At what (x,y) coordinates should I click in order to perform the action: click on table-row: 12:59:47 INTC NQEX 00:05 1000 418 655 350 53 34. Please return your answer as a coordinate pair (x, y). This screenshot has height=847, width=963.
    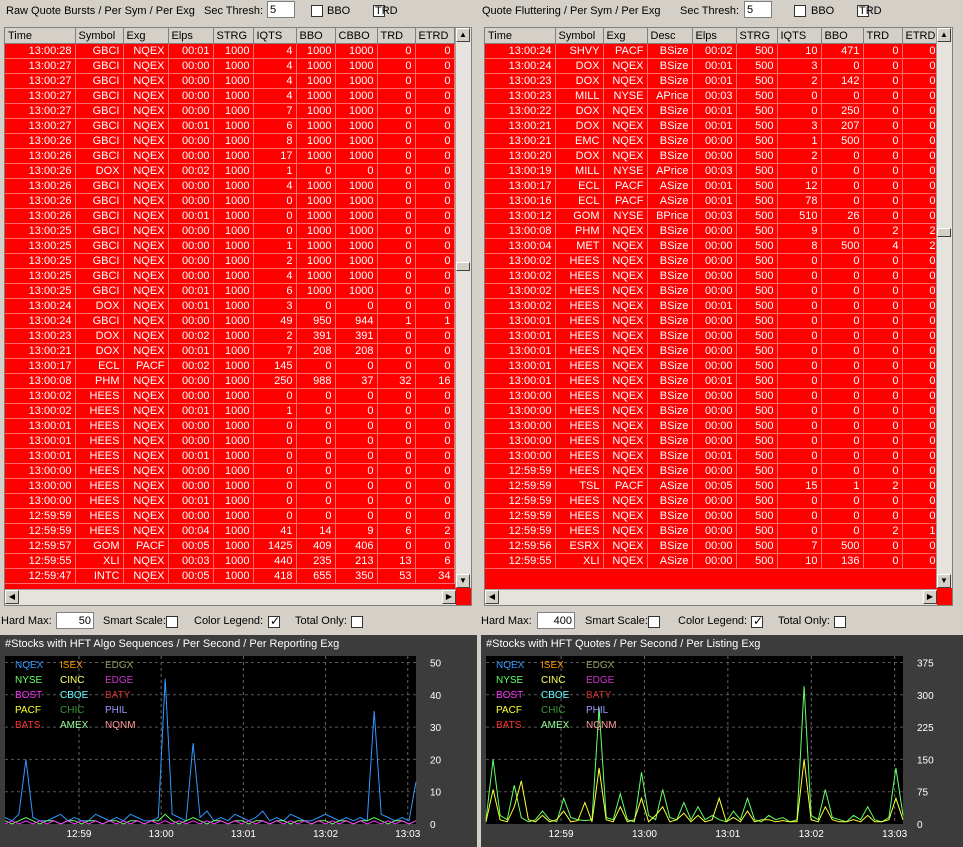
    Looking at the image, I should click on (230, 576).